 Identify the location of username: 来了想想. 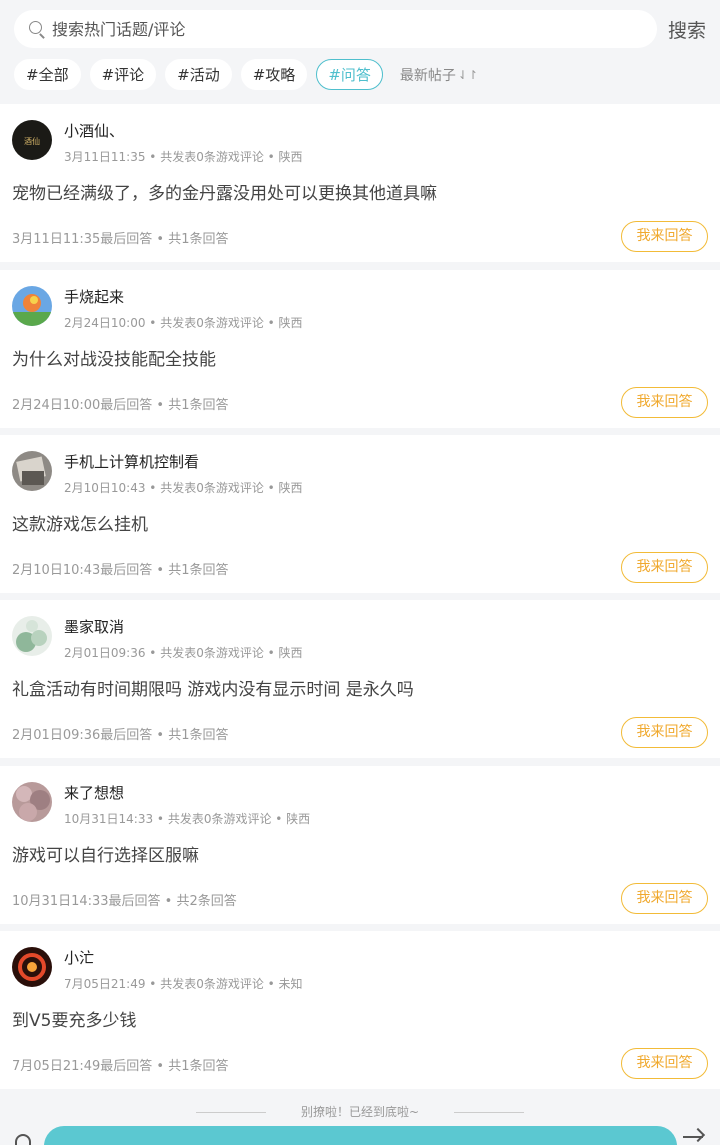
(94, 792).